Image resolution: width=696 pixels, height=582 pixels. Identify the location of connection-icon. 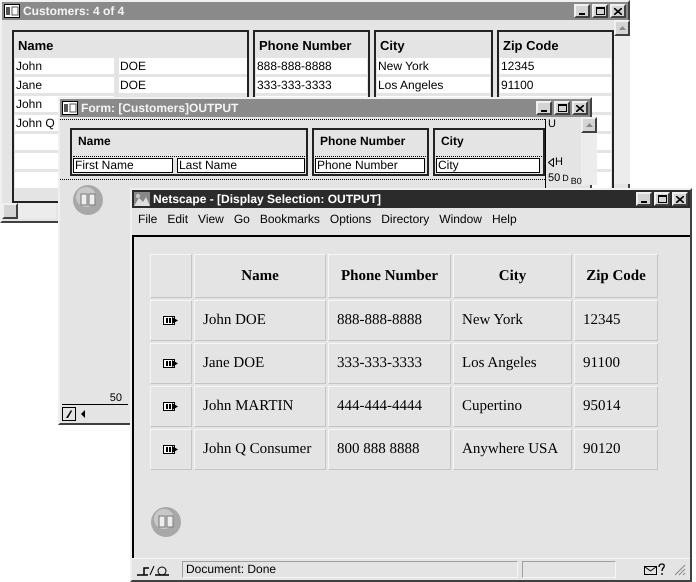
(153, 570).